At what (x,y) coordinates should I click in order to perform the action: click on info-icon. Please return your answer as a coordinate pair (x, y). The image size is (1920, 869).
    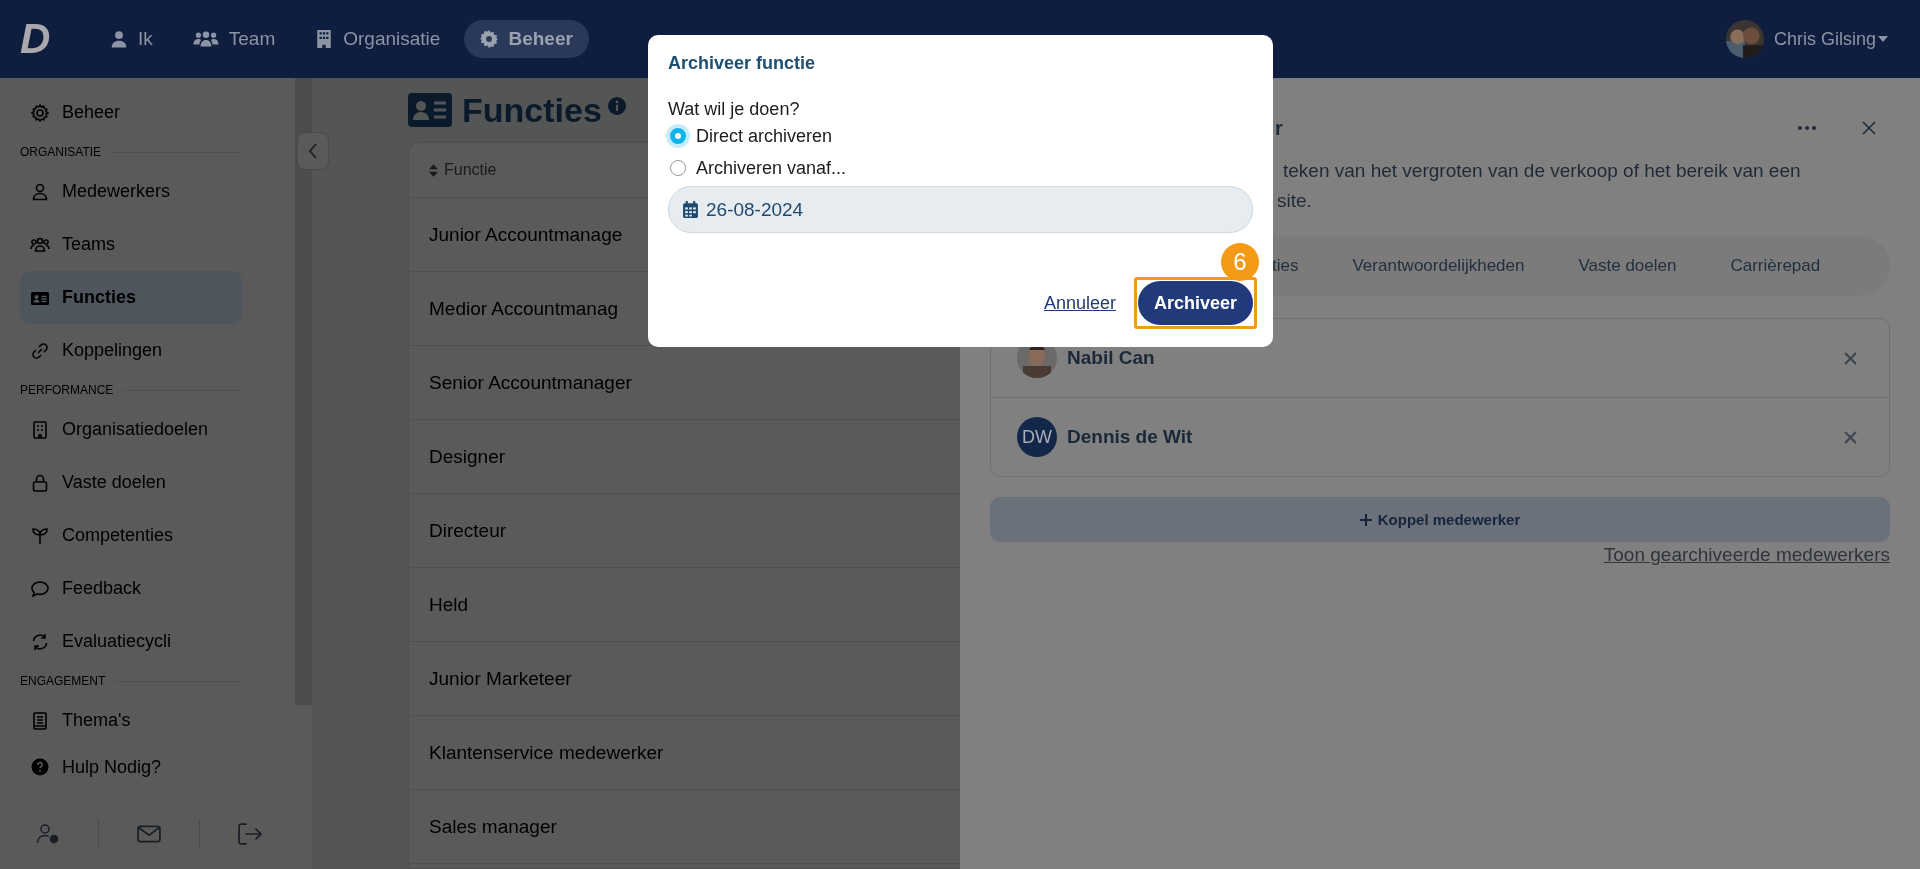
    Looking at the image, I should click on (616, 106).